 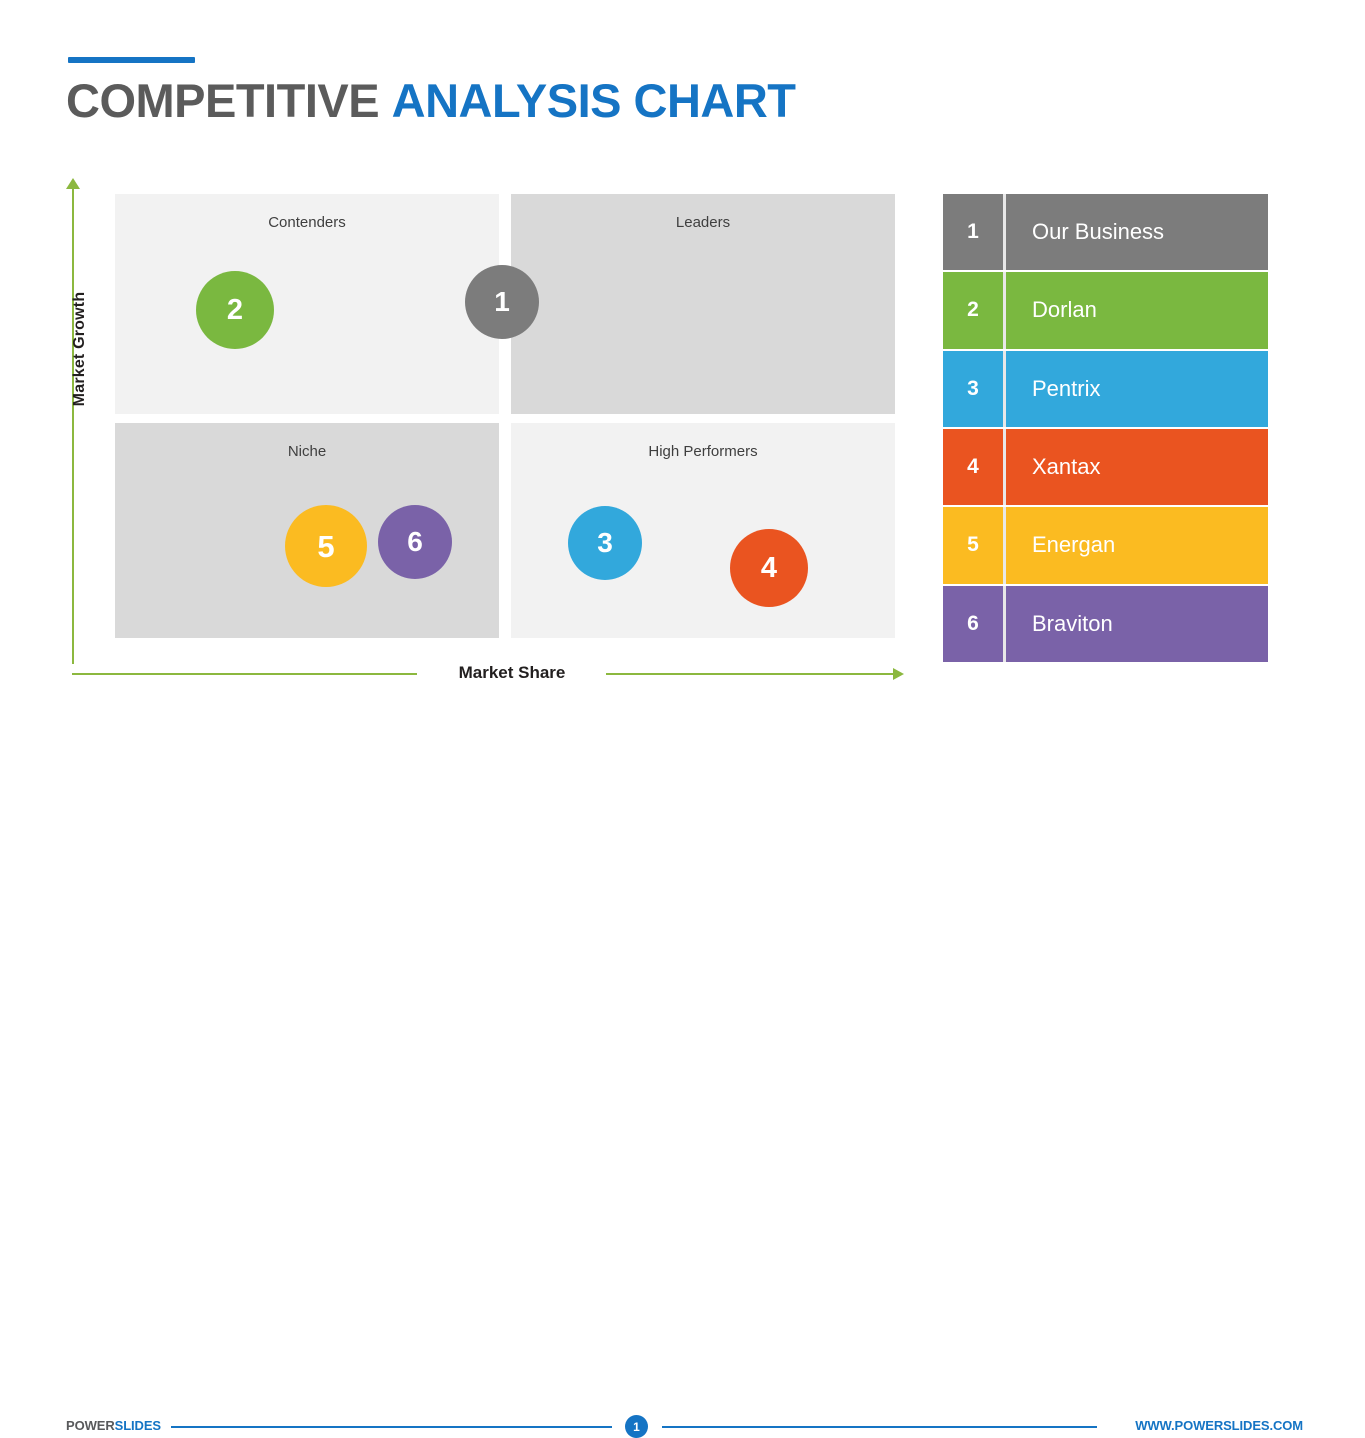 I want to click on legend-row: 1 Our Business, so click(x=1105, y=233).